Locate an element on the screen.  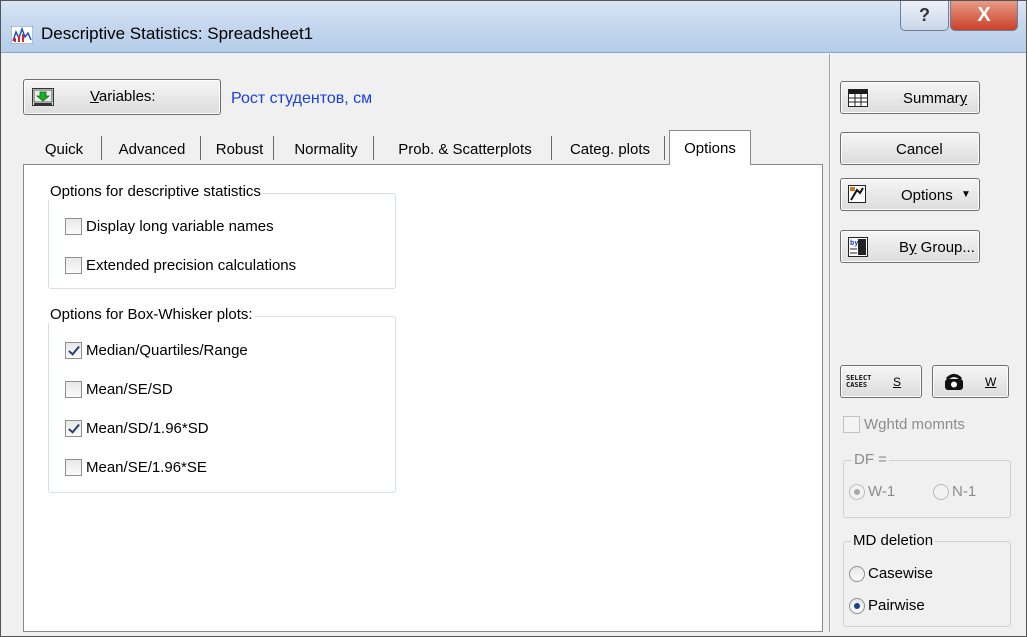
tab-prob-scatterplots: Prob. & Scatterplots is located at coordinates (465, 149).